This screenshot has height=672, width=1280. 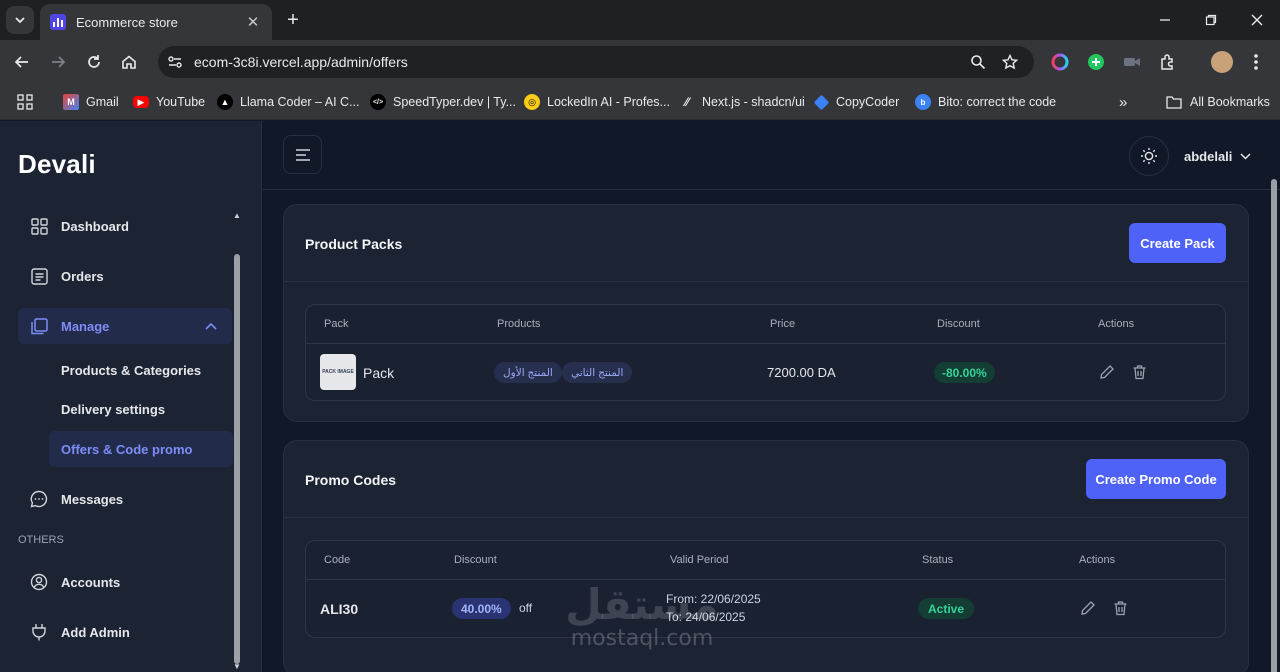 What do you see at coordinates (39, 632) in the screenshot?
I see `plug-icon` at bounding box center [39, 632].